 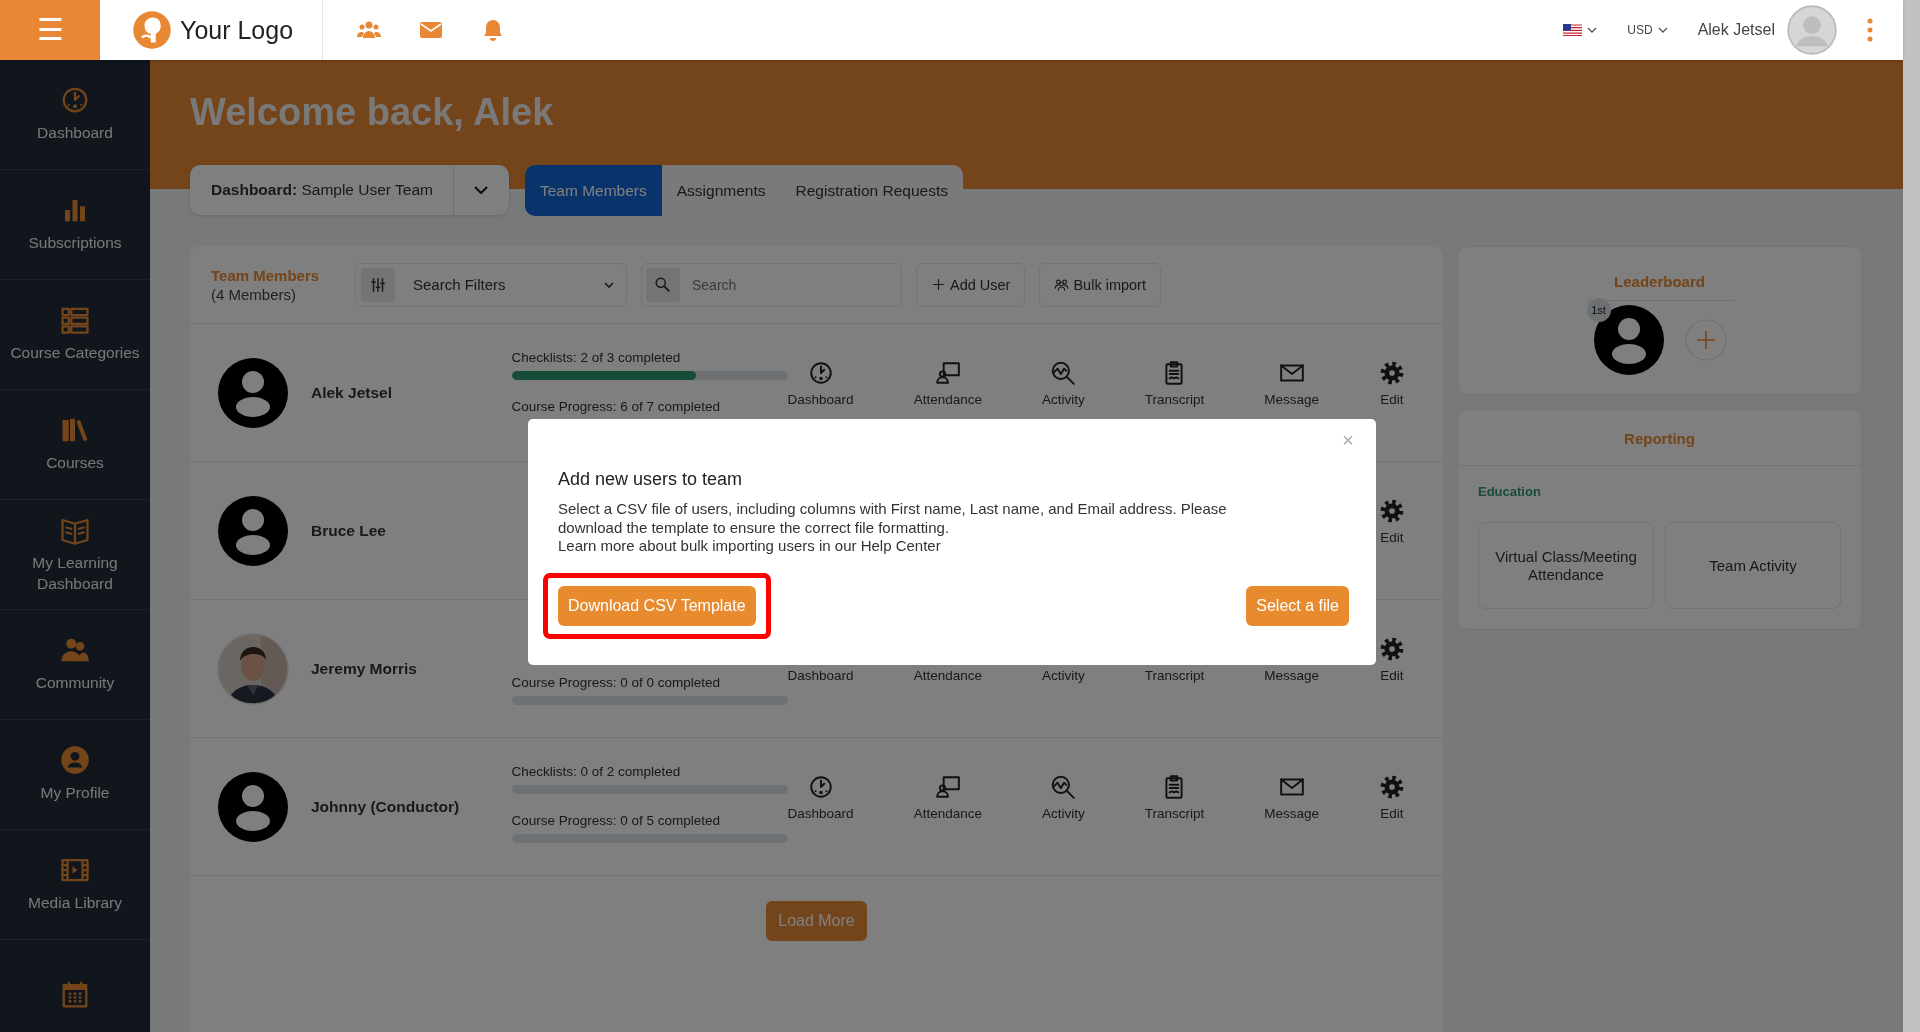 I want to click on report-tile: Virtual Class/Meeting Attendance, so click(x=1566, y=565).